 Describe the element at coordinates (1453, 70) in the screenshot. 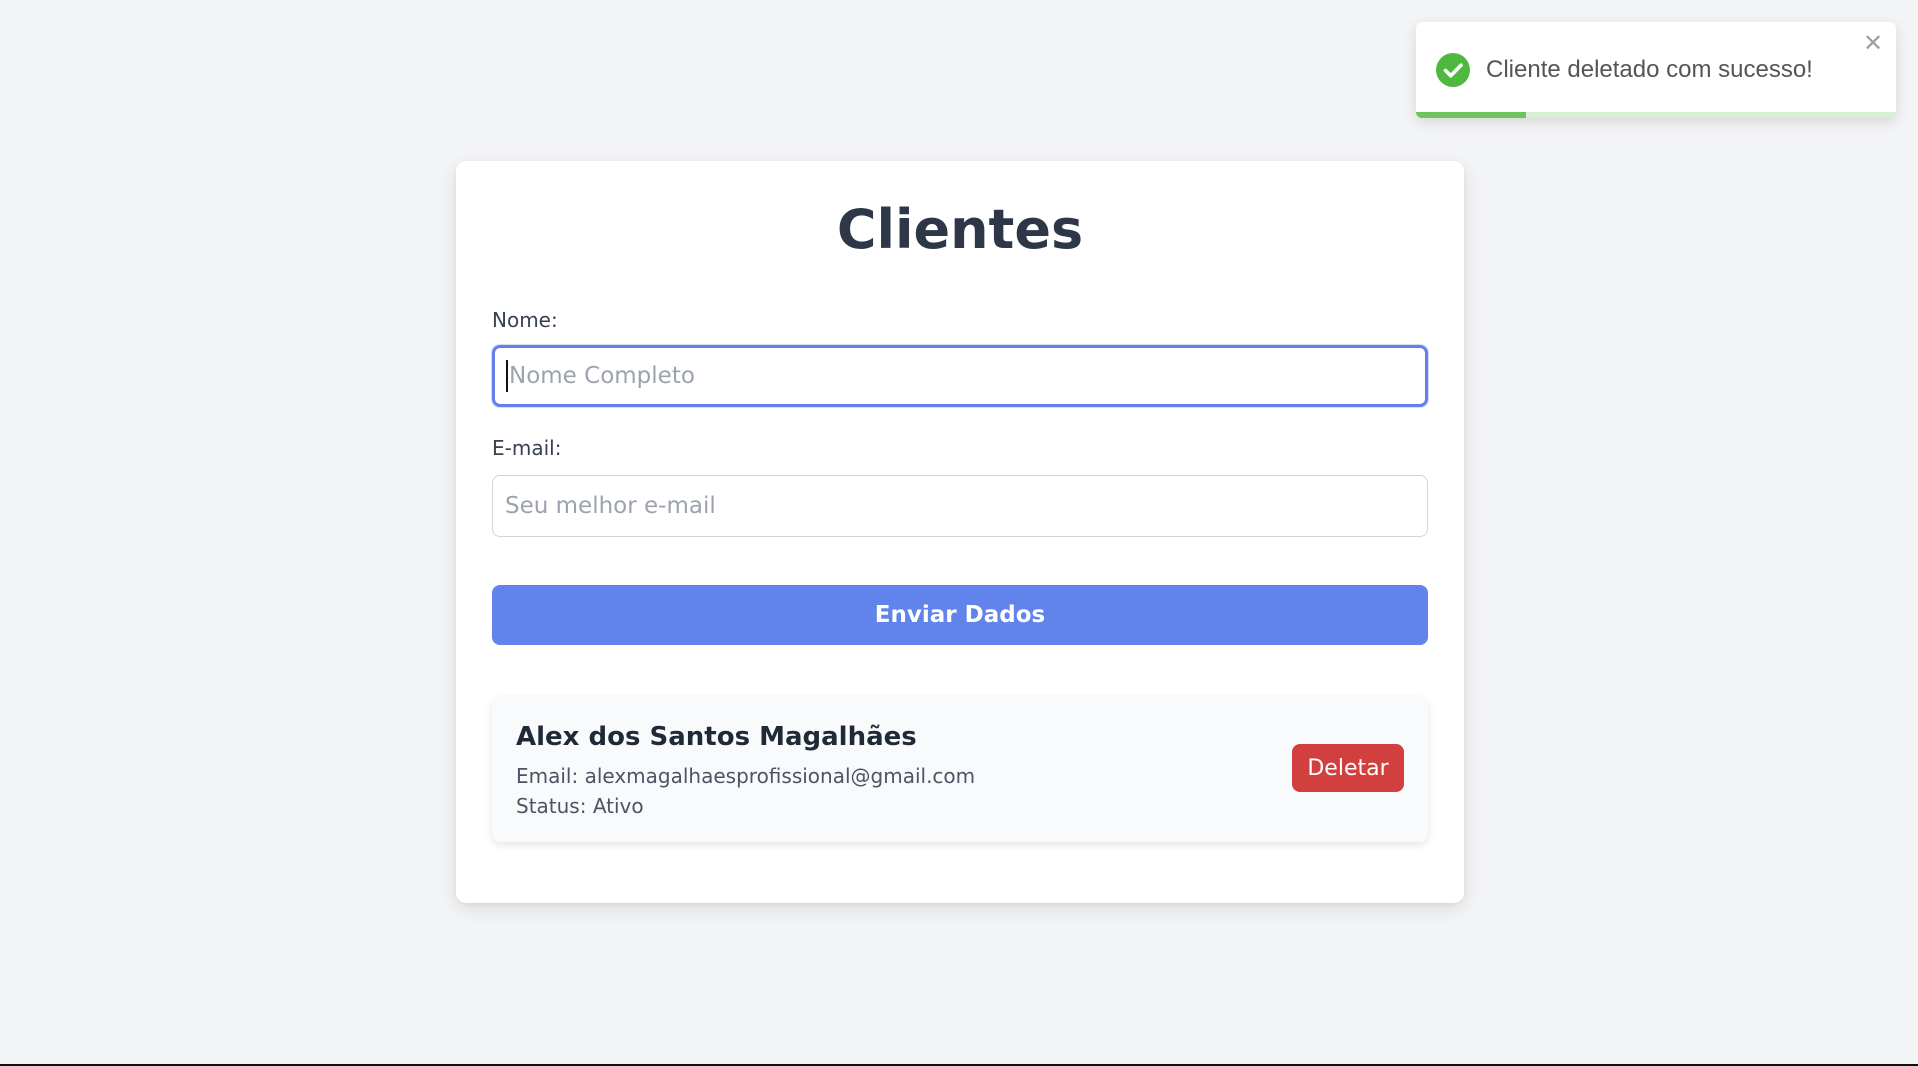

I see `check-circle-icon` at that location.